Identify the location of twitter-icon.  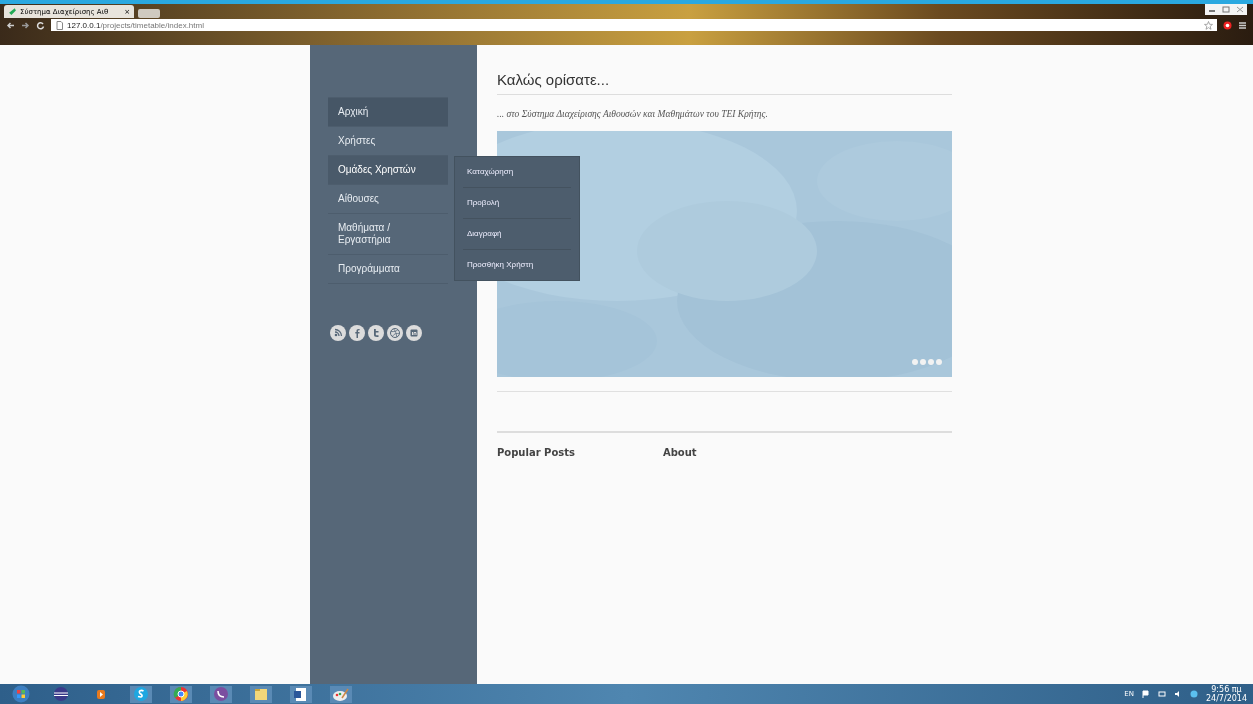
(376, 333).